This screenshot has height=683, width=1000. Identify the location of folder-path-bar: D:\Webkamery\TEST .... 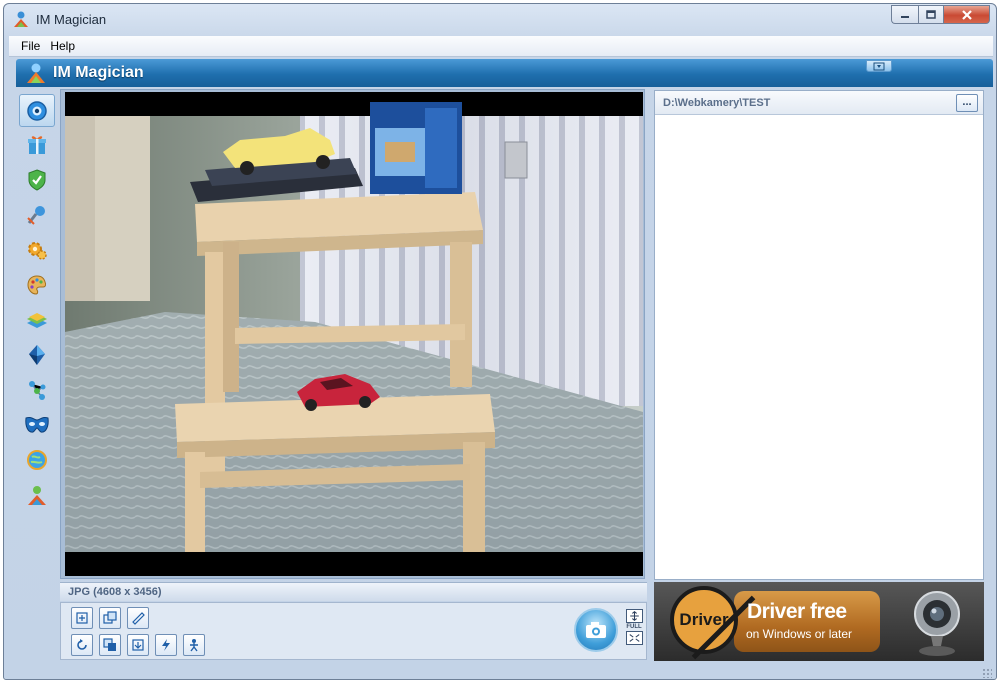
(819, 103).